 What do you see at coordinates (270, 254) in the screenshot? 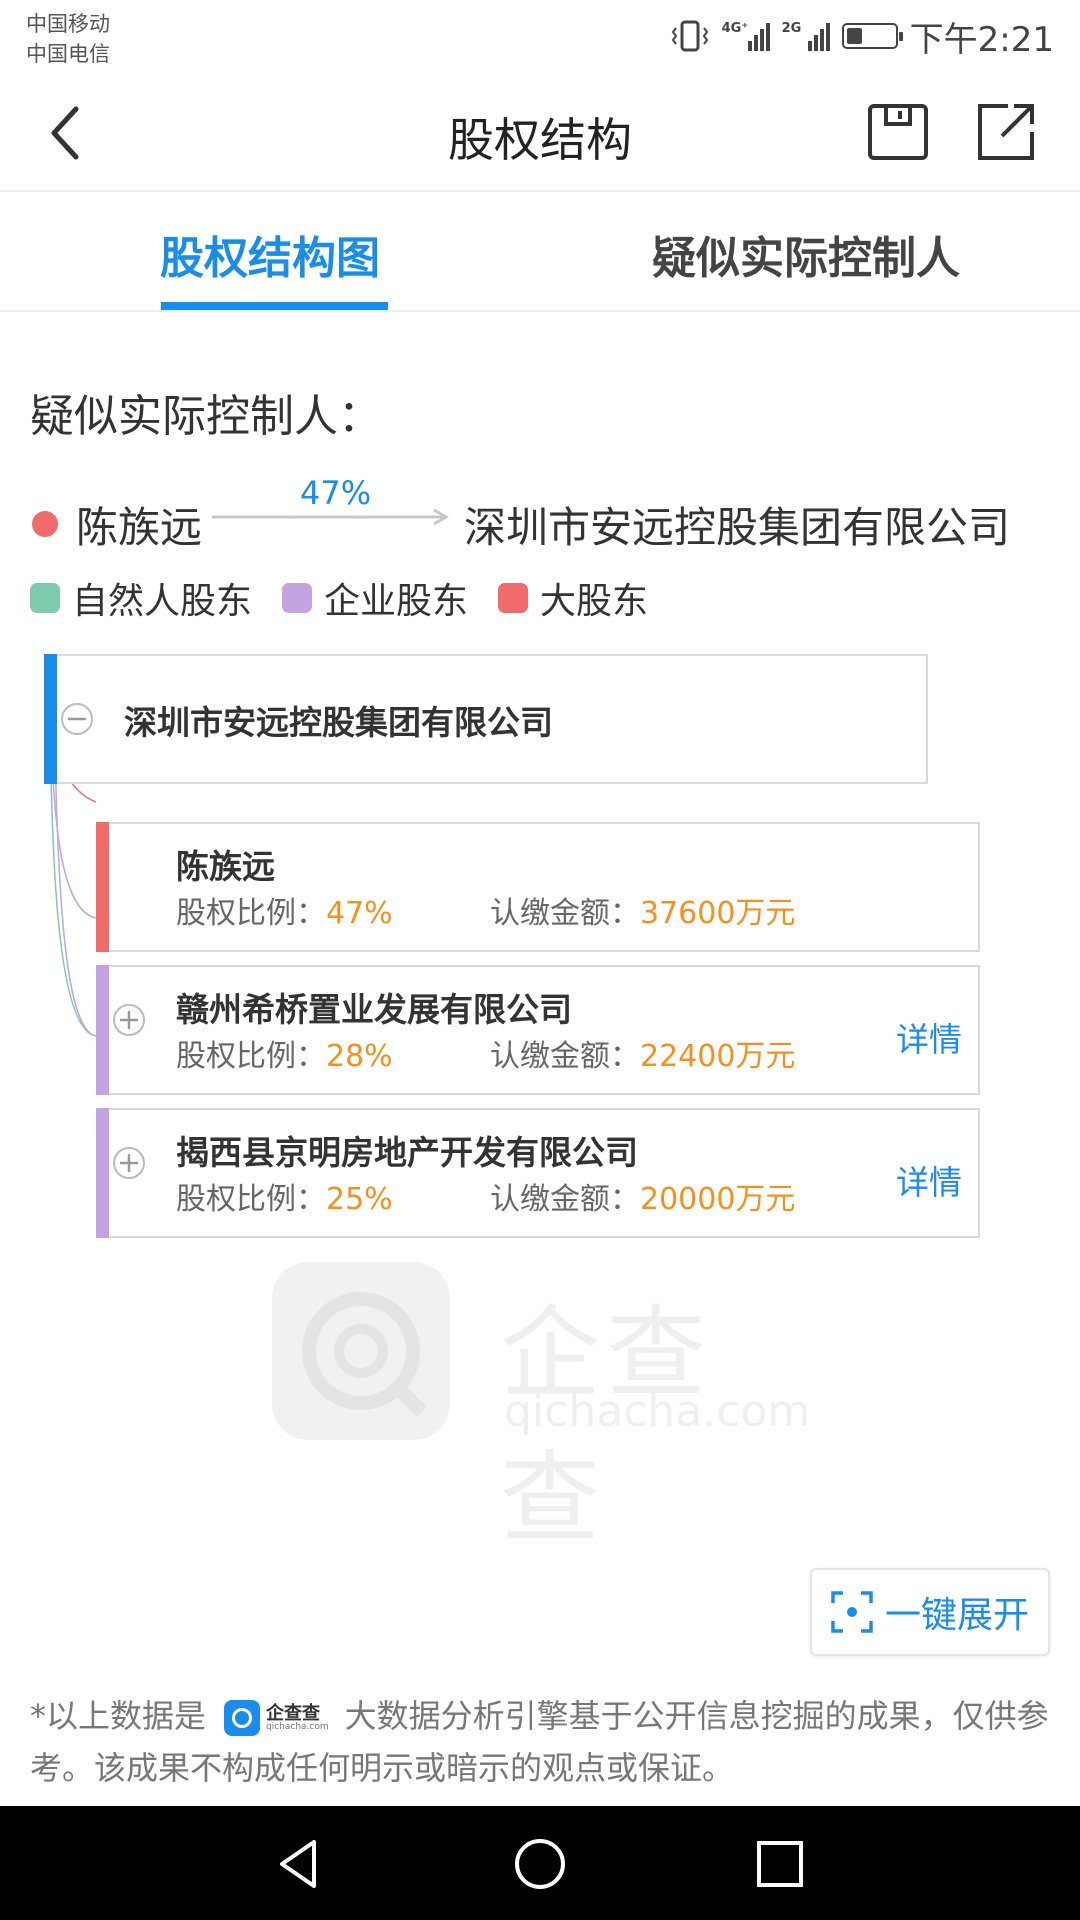
I see `tab-equity-chart: 股权结构图` at bounding box center [270, 254].